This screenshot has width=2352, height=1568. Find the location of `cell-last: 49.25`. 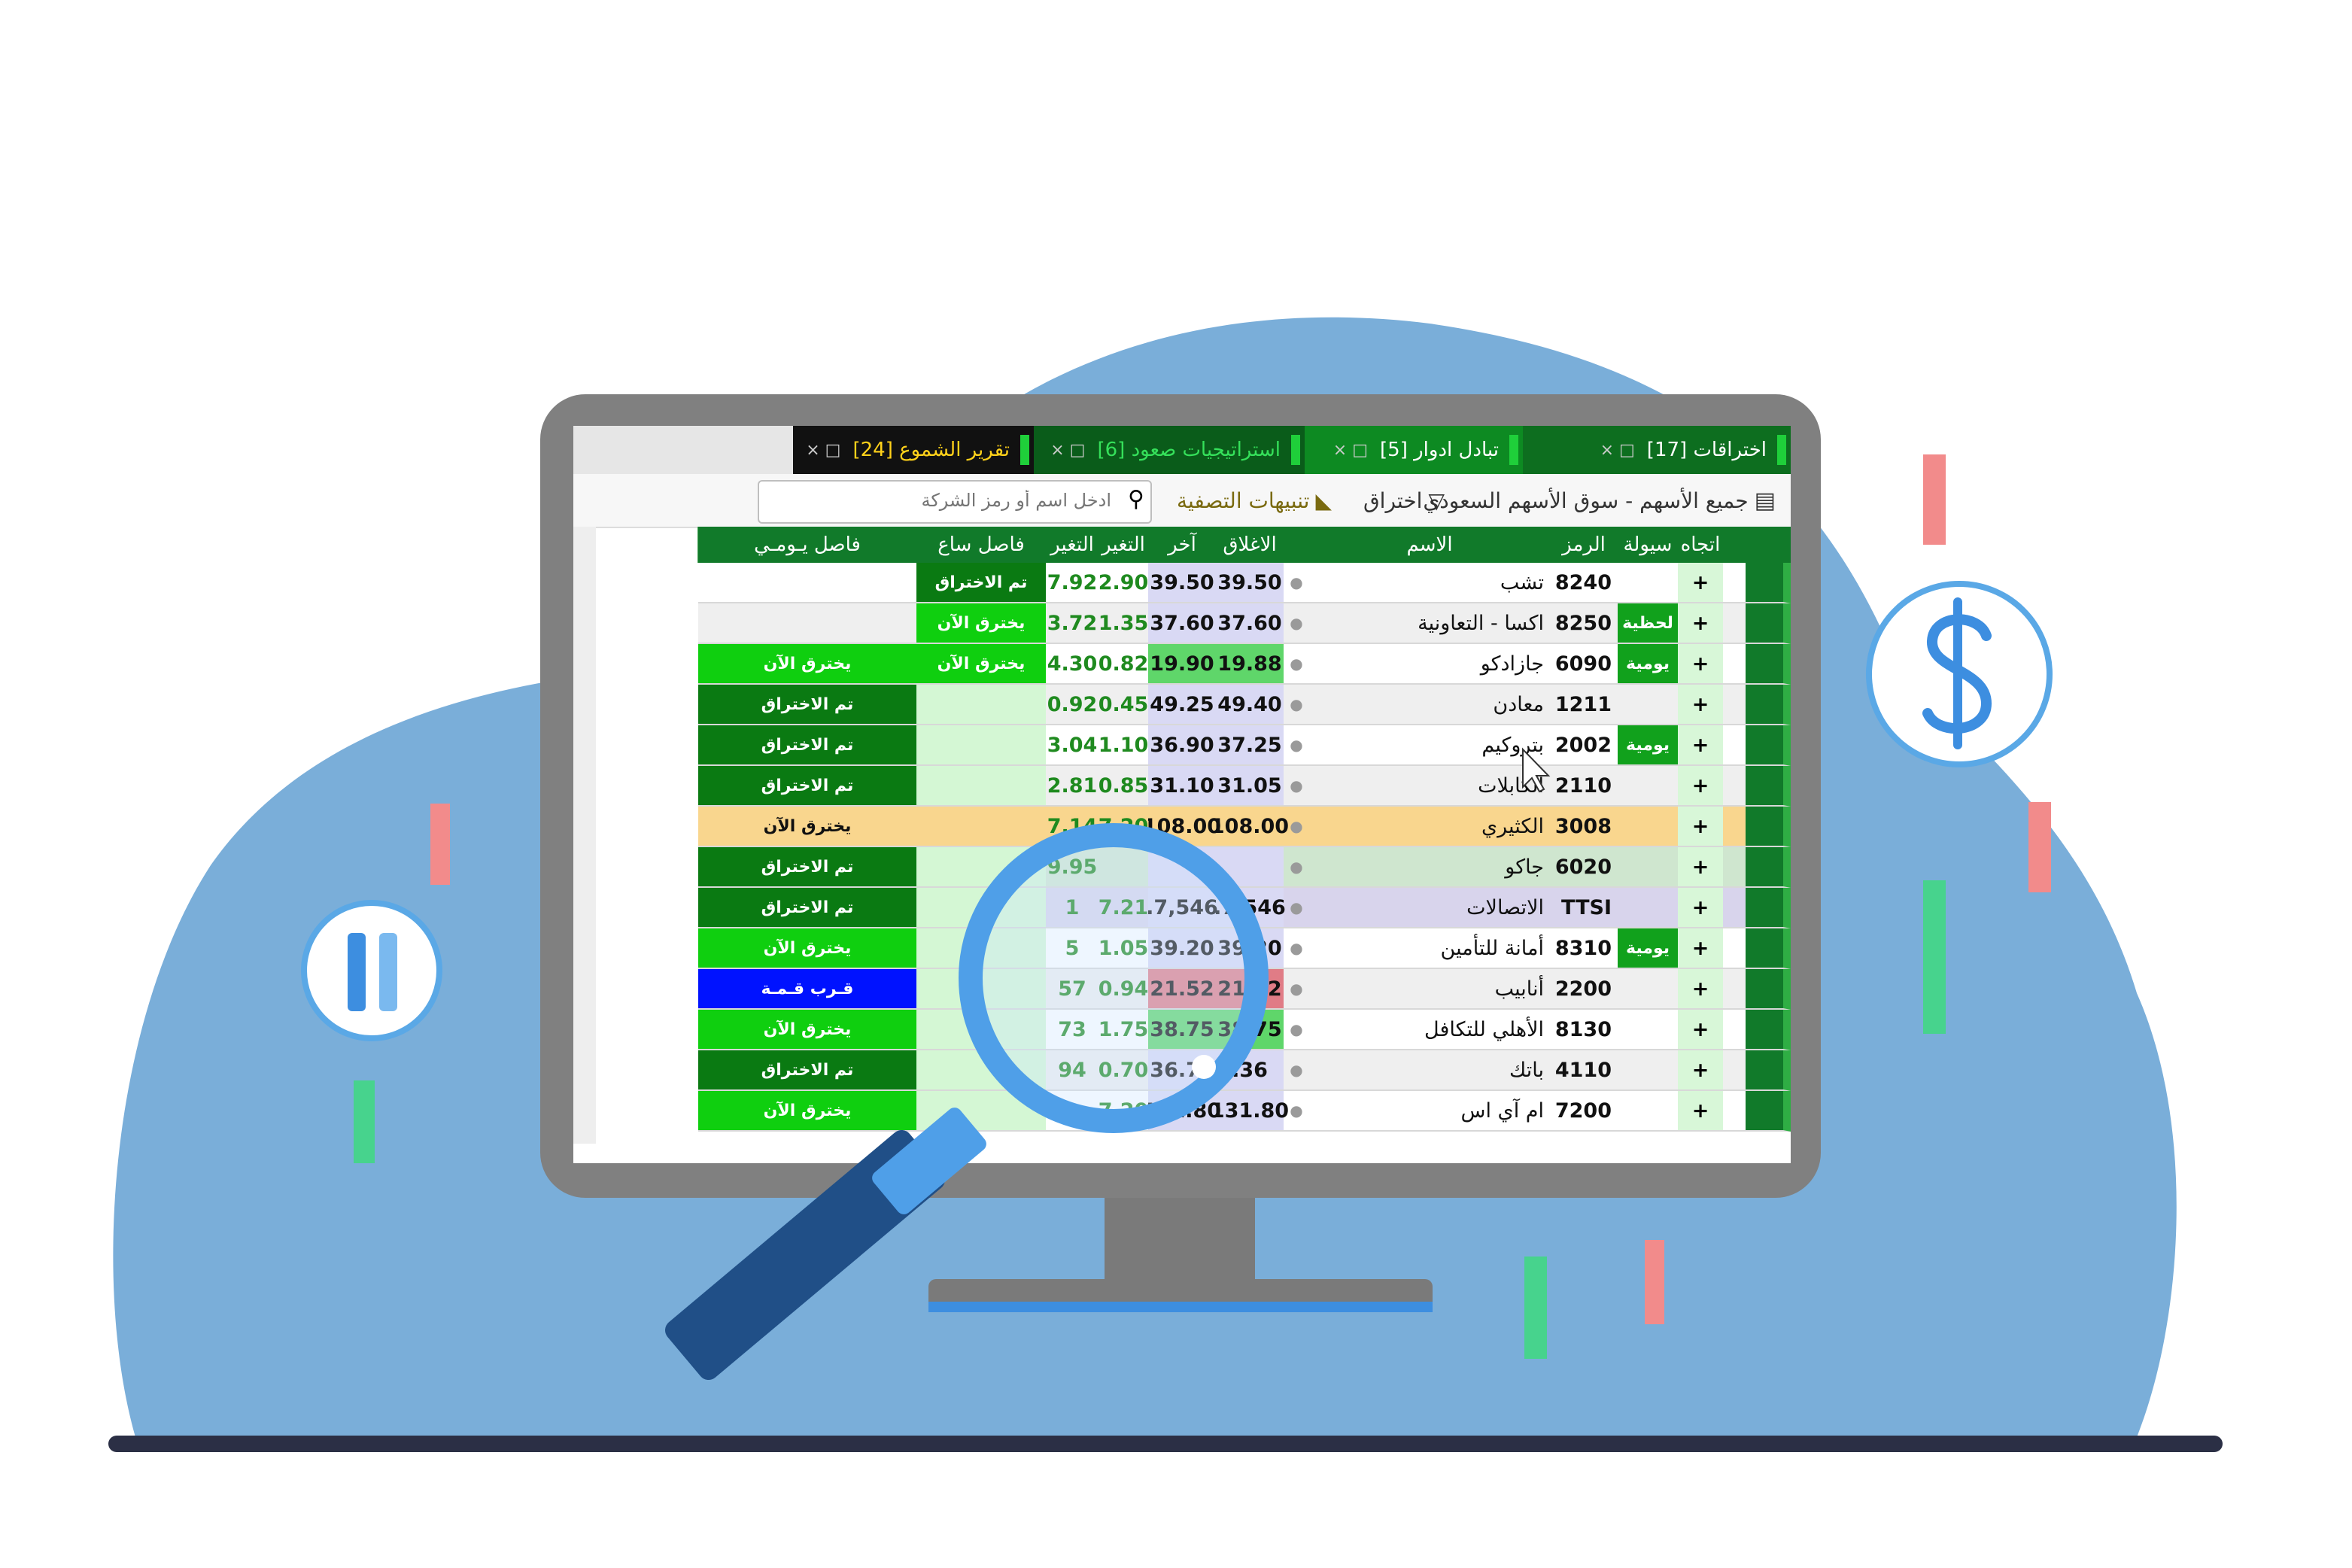

cell-last: 49.25 is located at coordinates (1182, 705).